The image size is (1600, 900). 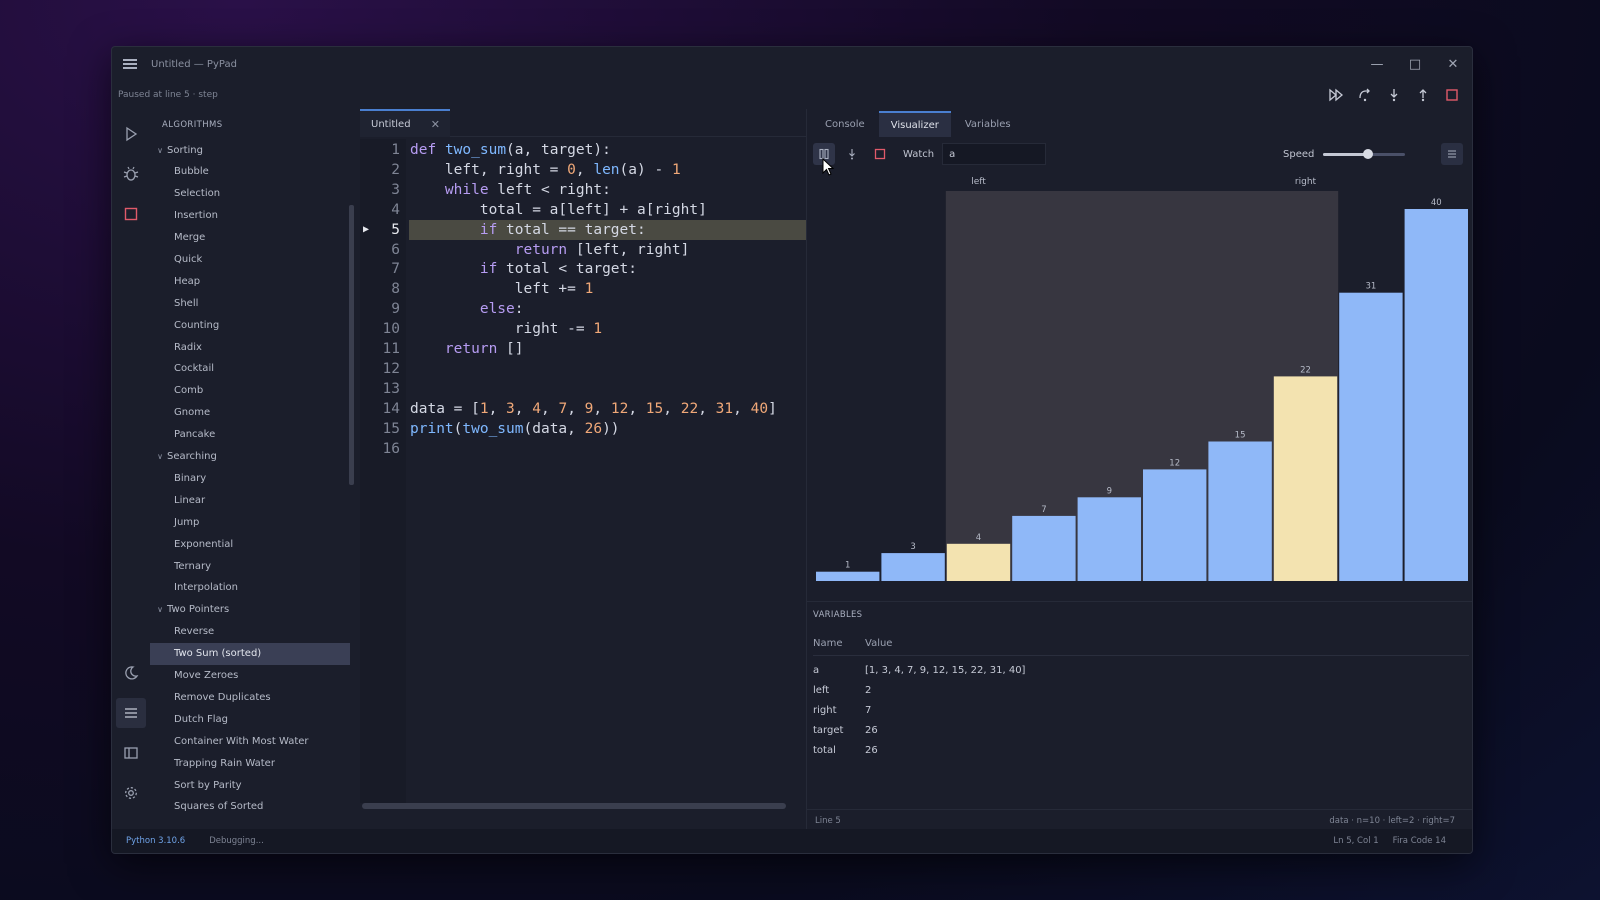 I want to click on code-line: 6 return [left, right], so click(x=583, y=250).